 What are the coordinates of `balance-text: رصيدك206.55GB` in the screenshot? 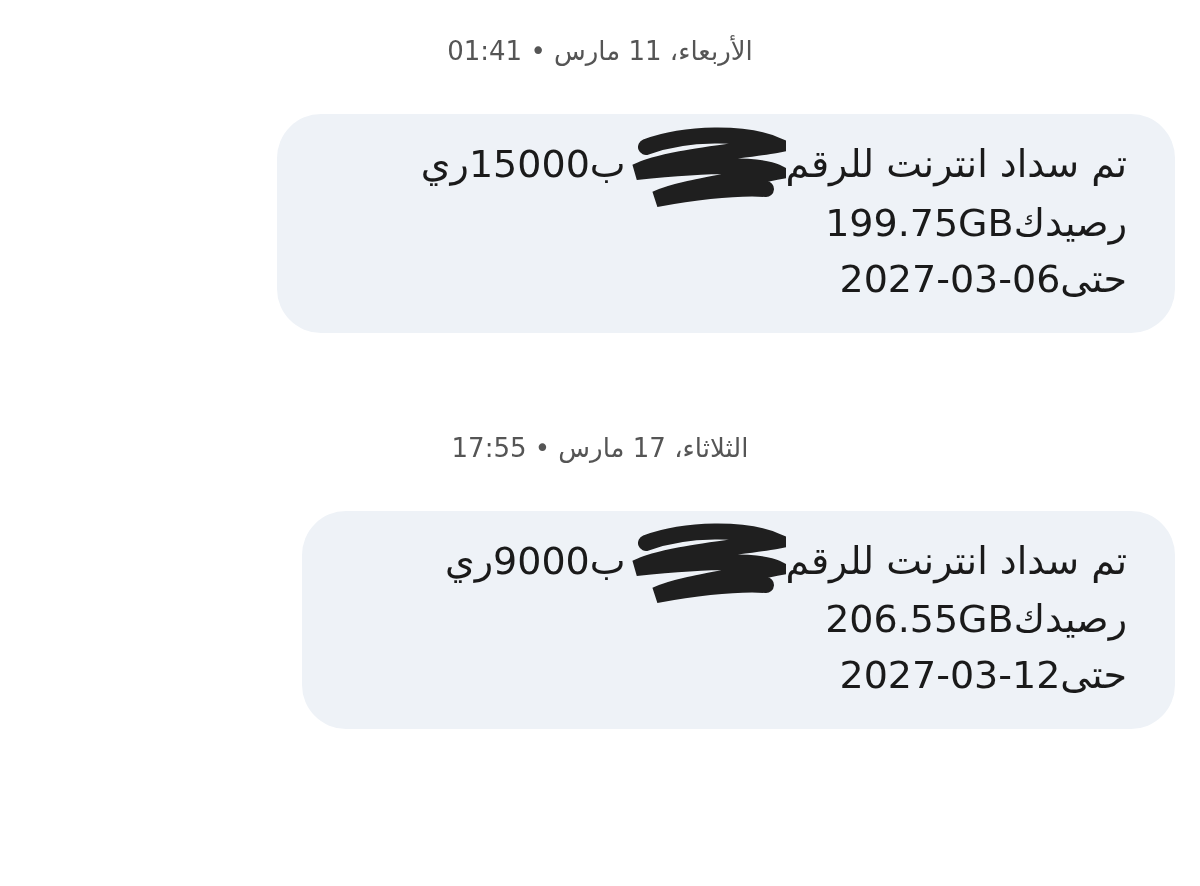 It's located at (975, 619).